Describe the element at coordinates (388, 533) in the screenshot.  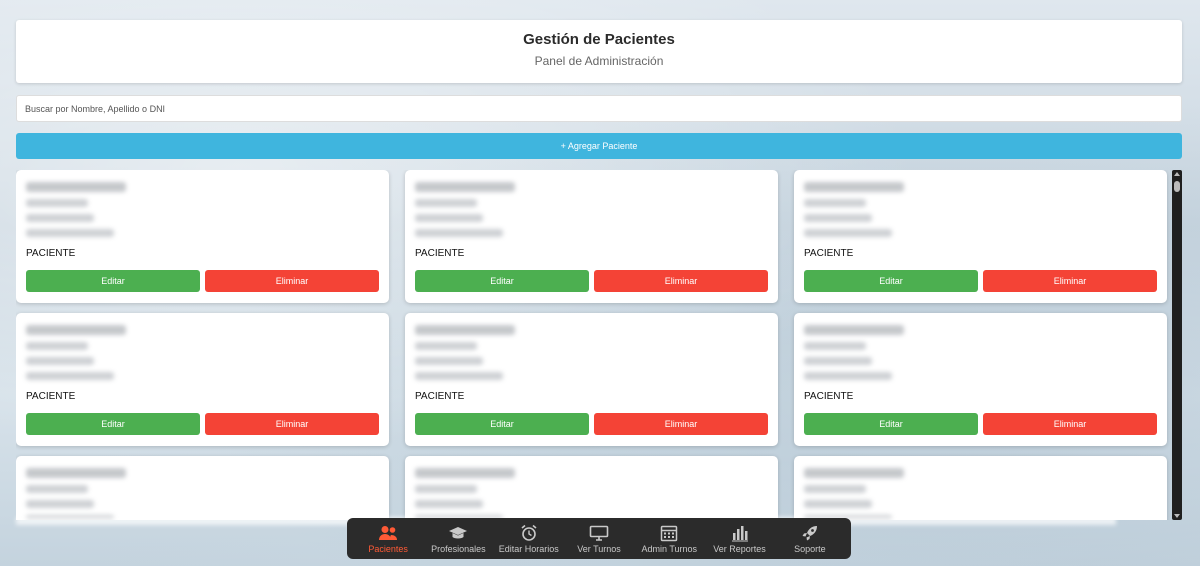
I see `users-icon` at that location.